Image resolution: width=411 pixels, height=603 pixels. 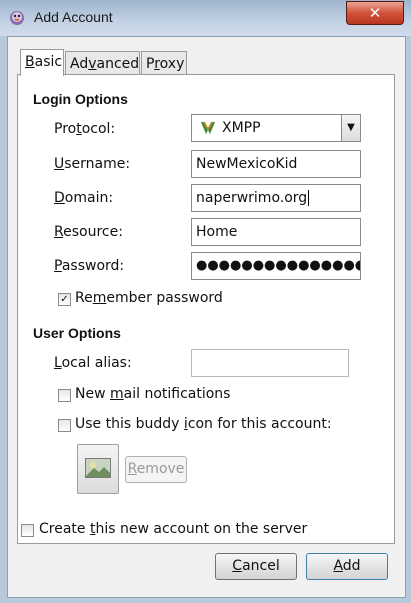 What do you see at coordinates (89, 266) in the screenshot?
I see `password-label: Password:` at bounding box center [89, 266].